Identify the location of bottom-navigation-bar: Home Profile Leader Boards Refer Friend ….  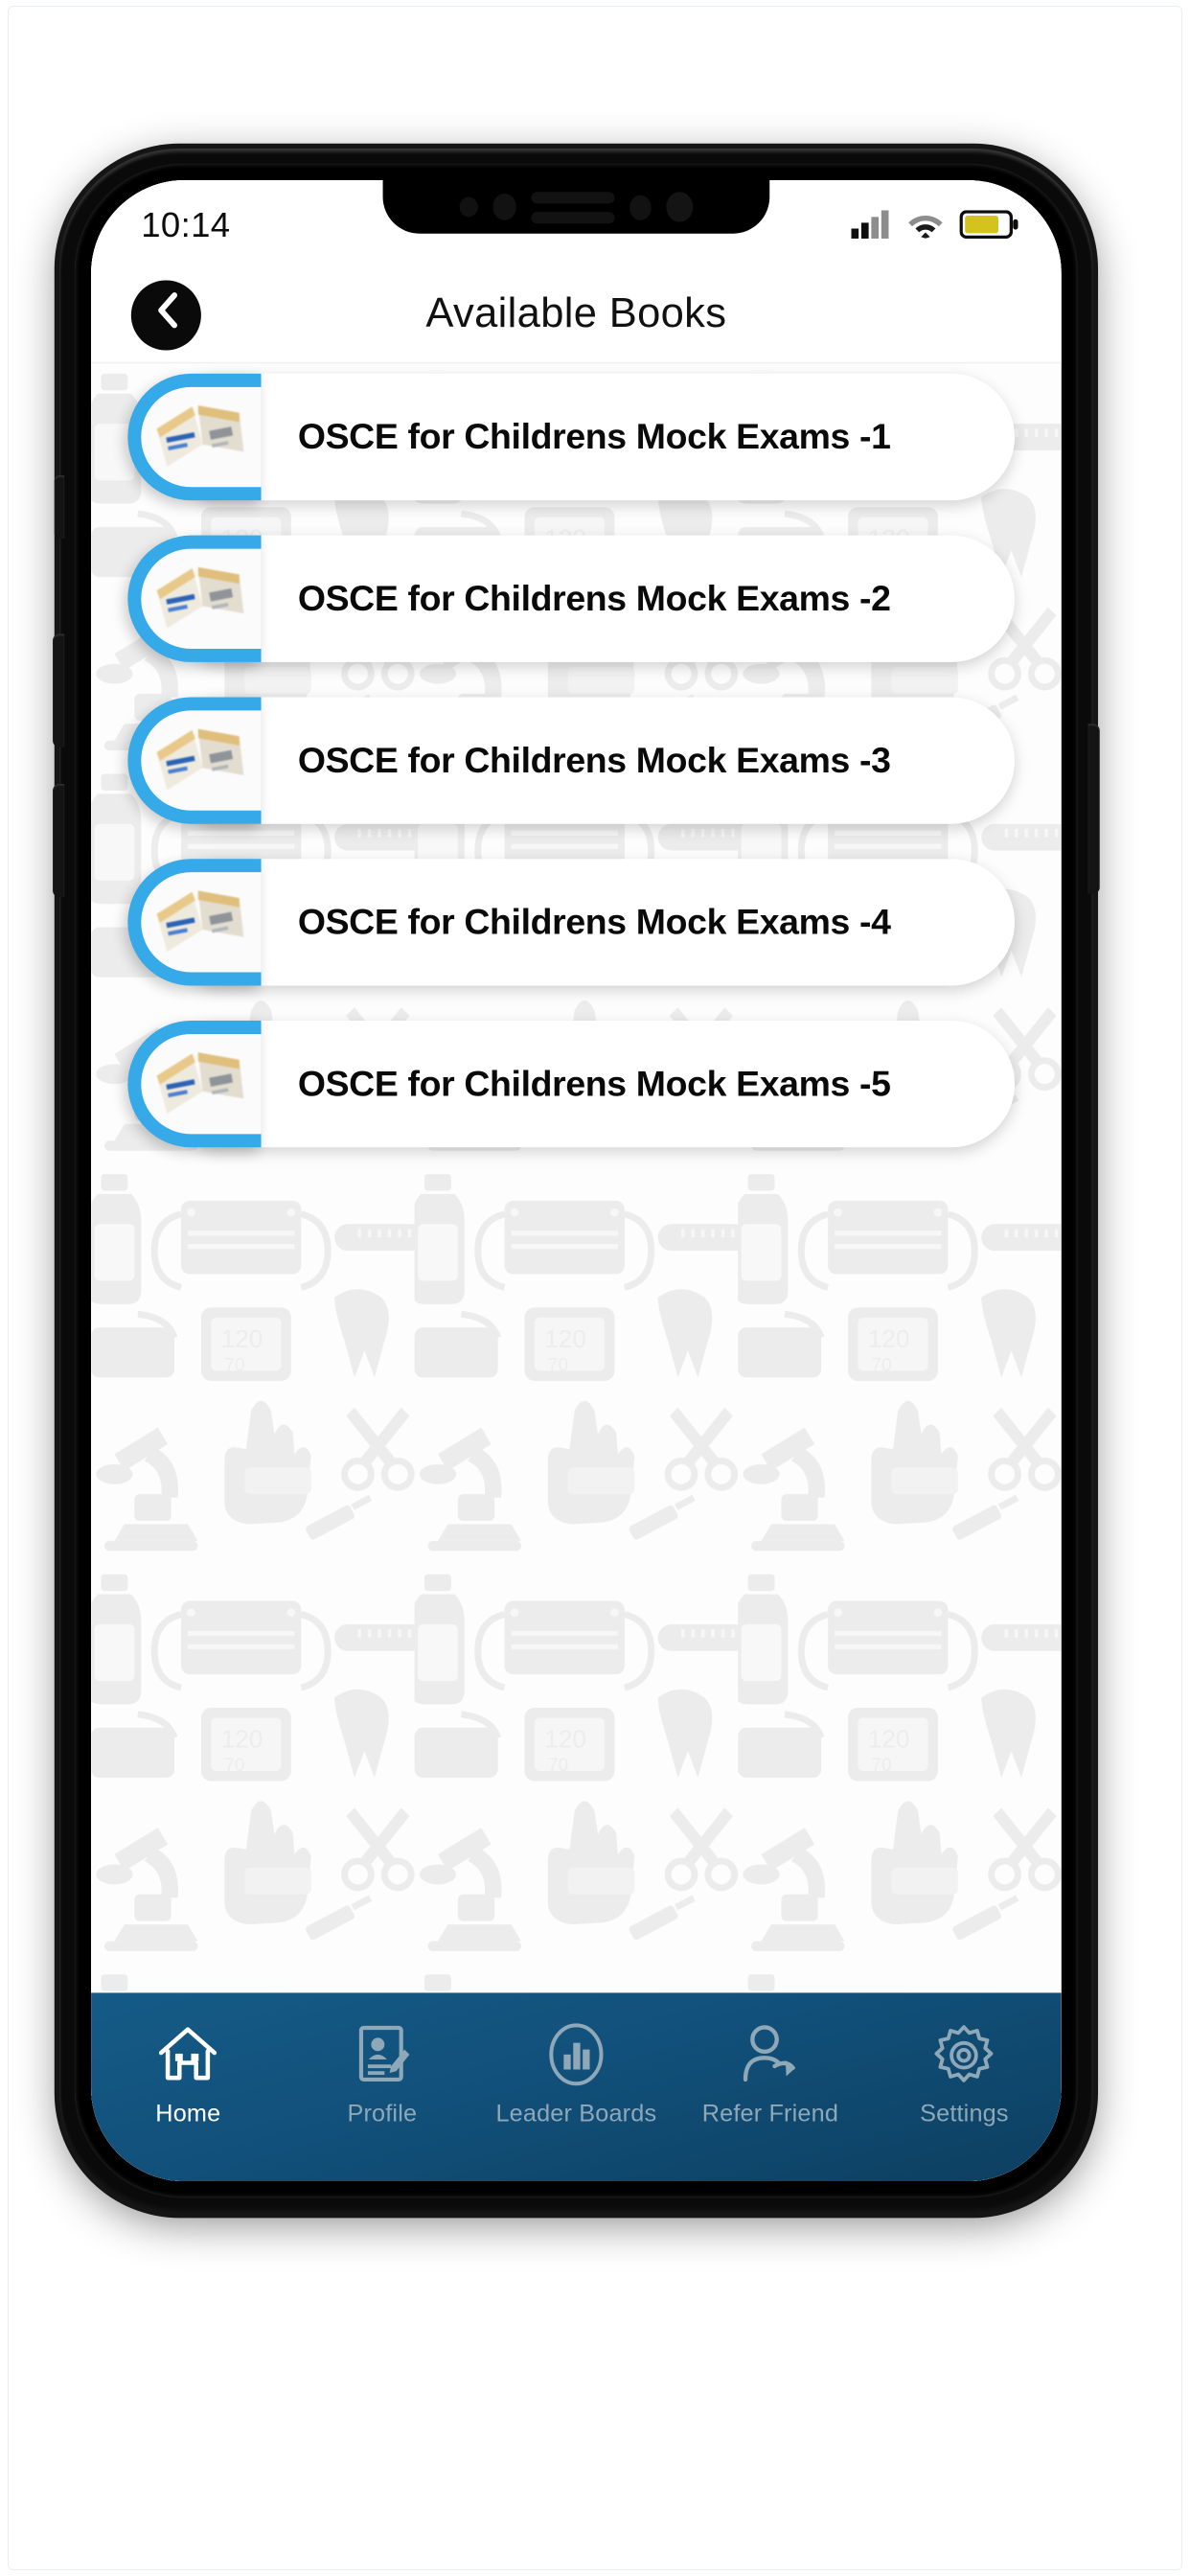
(576, 2087).